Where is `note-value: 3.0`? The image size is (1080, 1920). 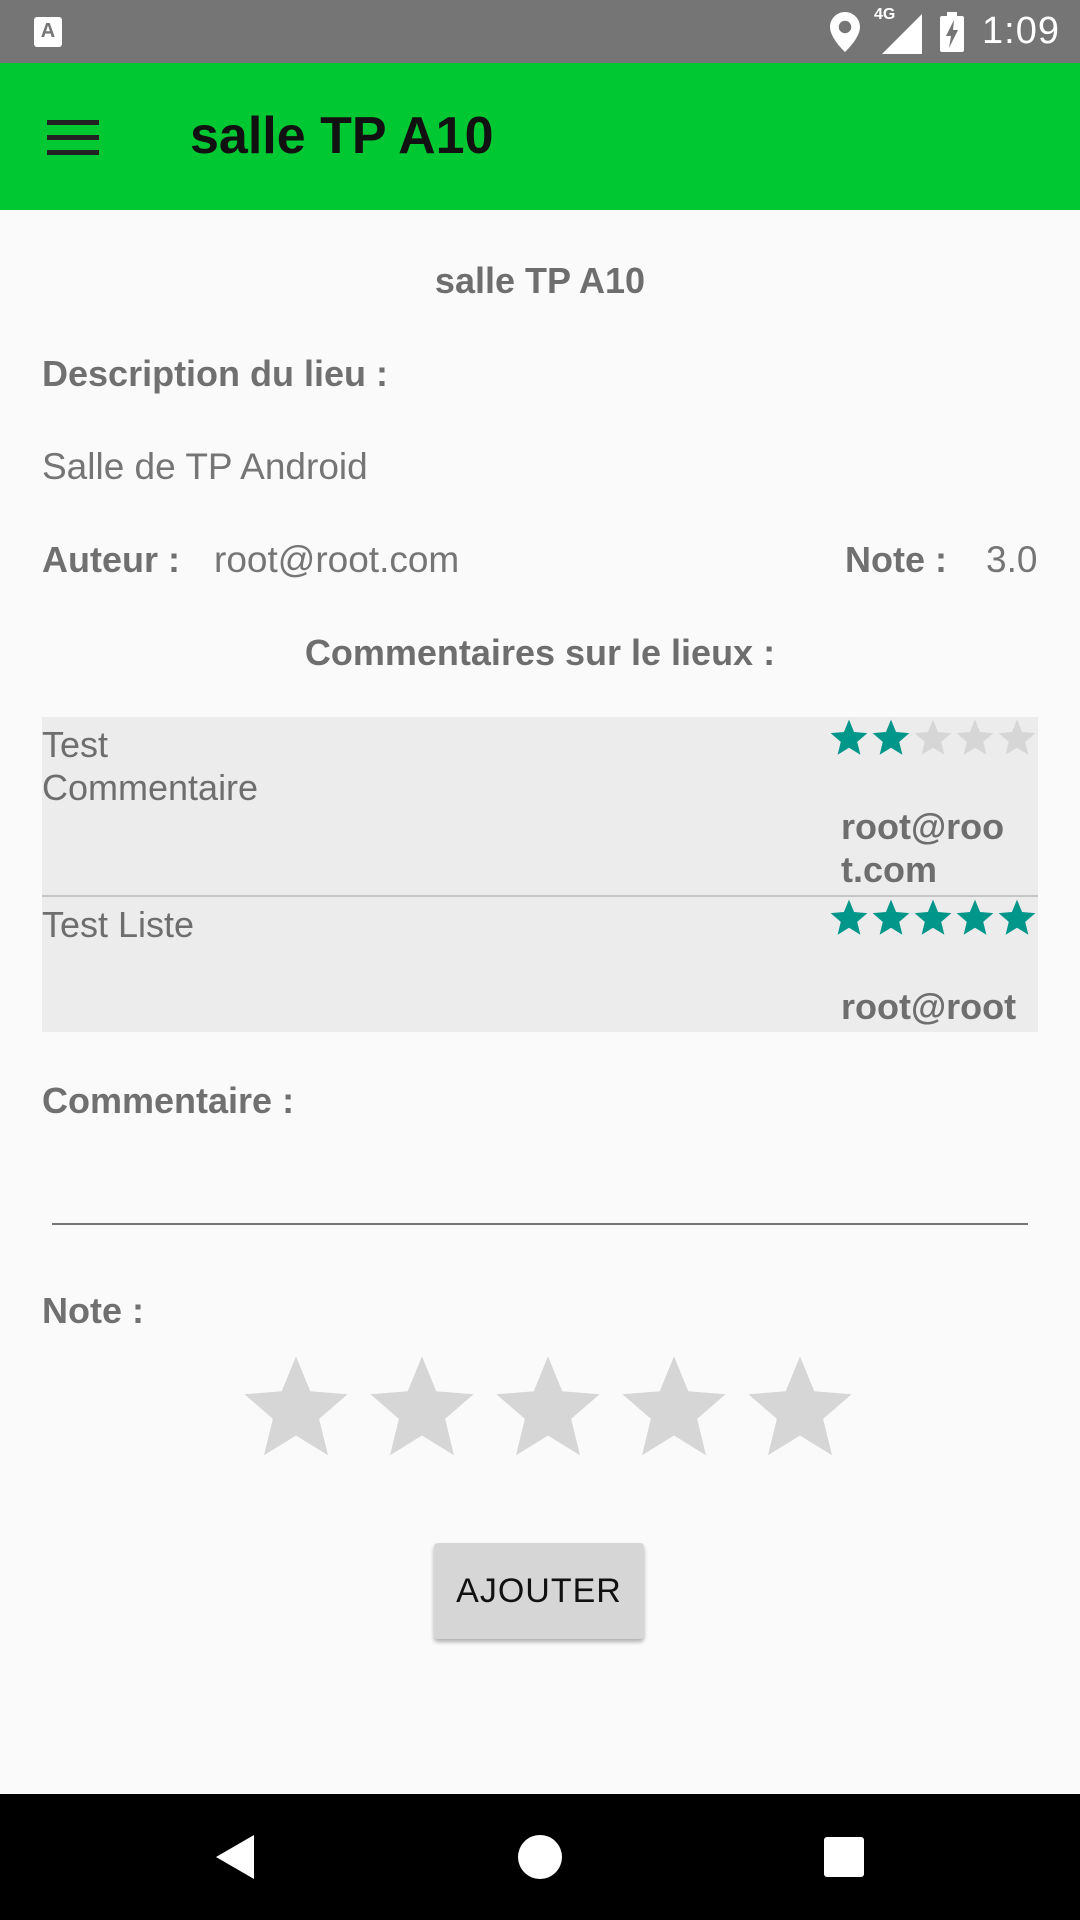
note-value: 3.0 is located at coordinates (1012, 559).